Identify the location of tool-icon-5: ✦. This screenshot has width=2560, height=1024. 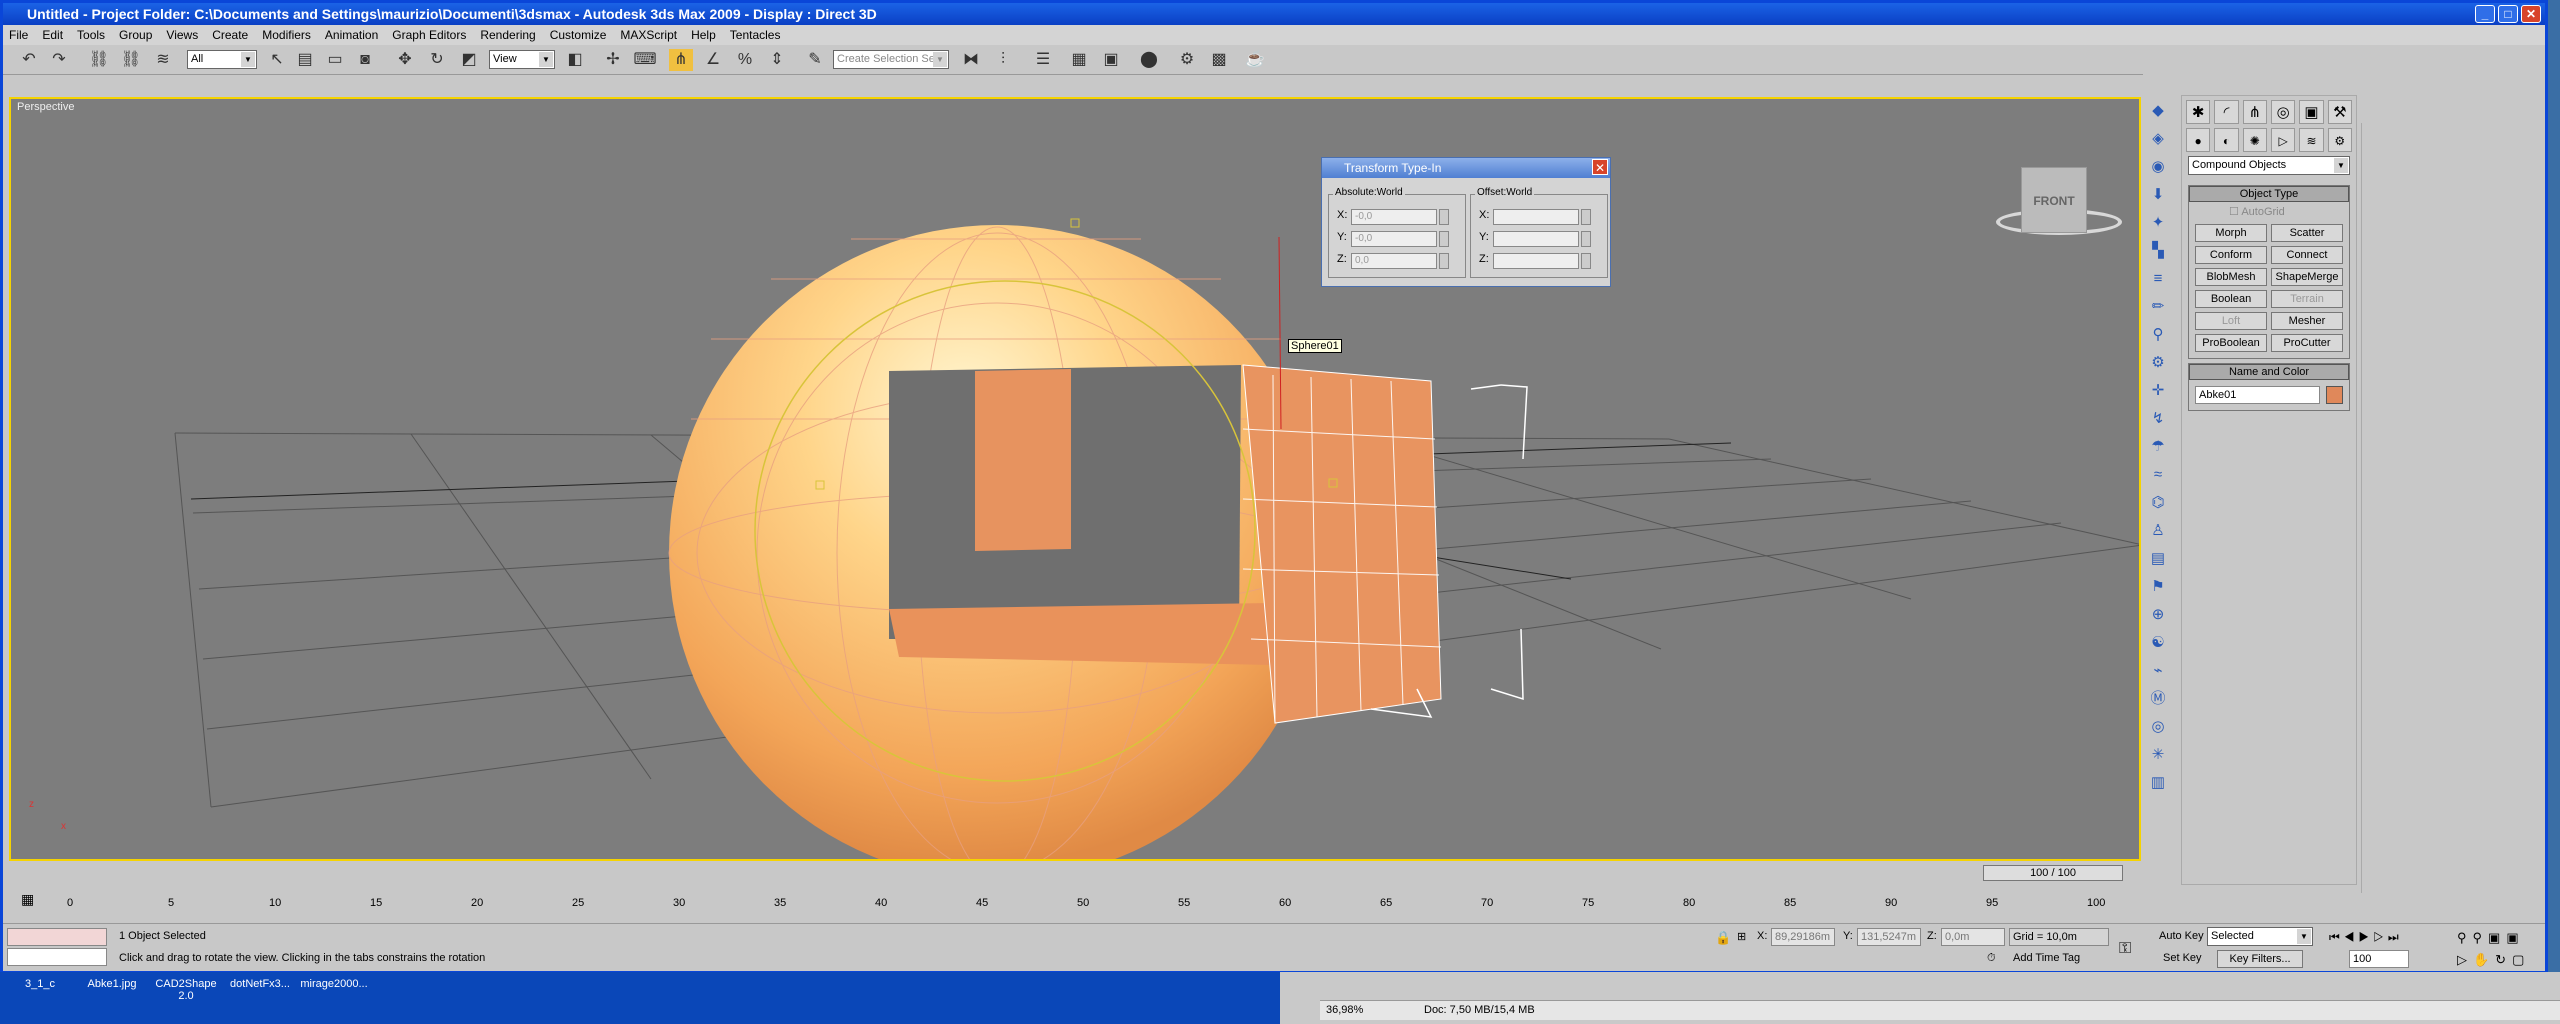
(2158, 223).